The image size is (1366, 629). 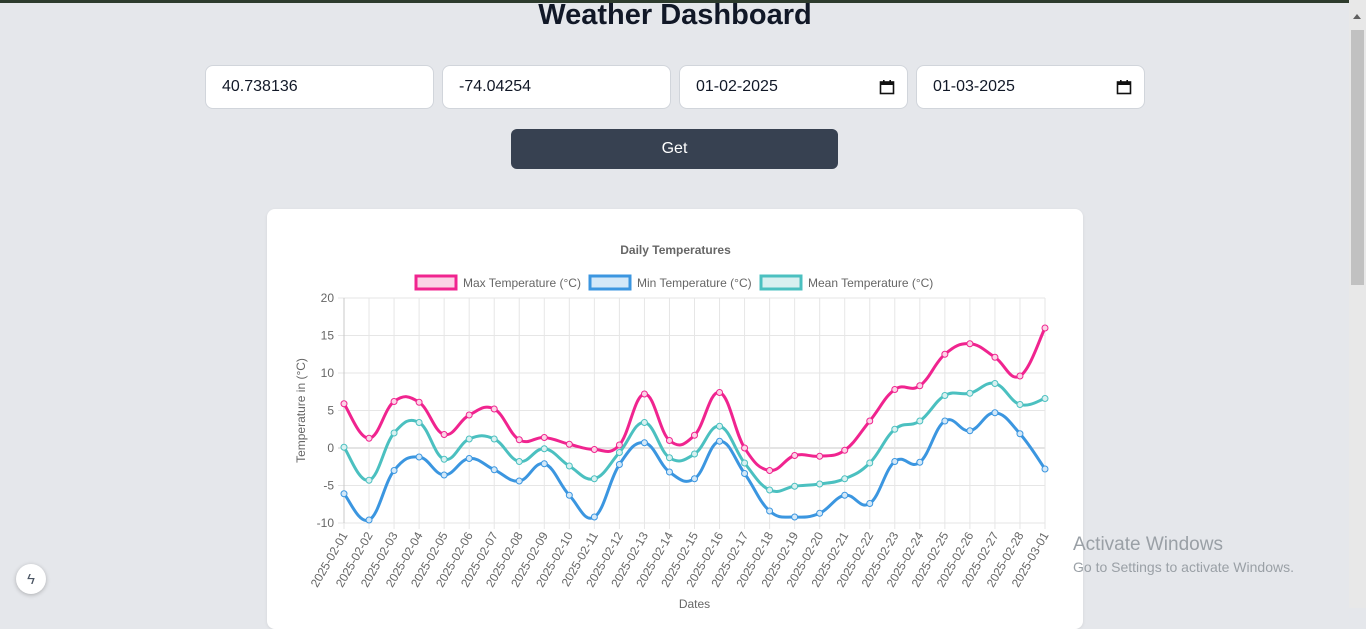 I want to click on chart-title: Daily Temperatures, so click(x=675, y=250).